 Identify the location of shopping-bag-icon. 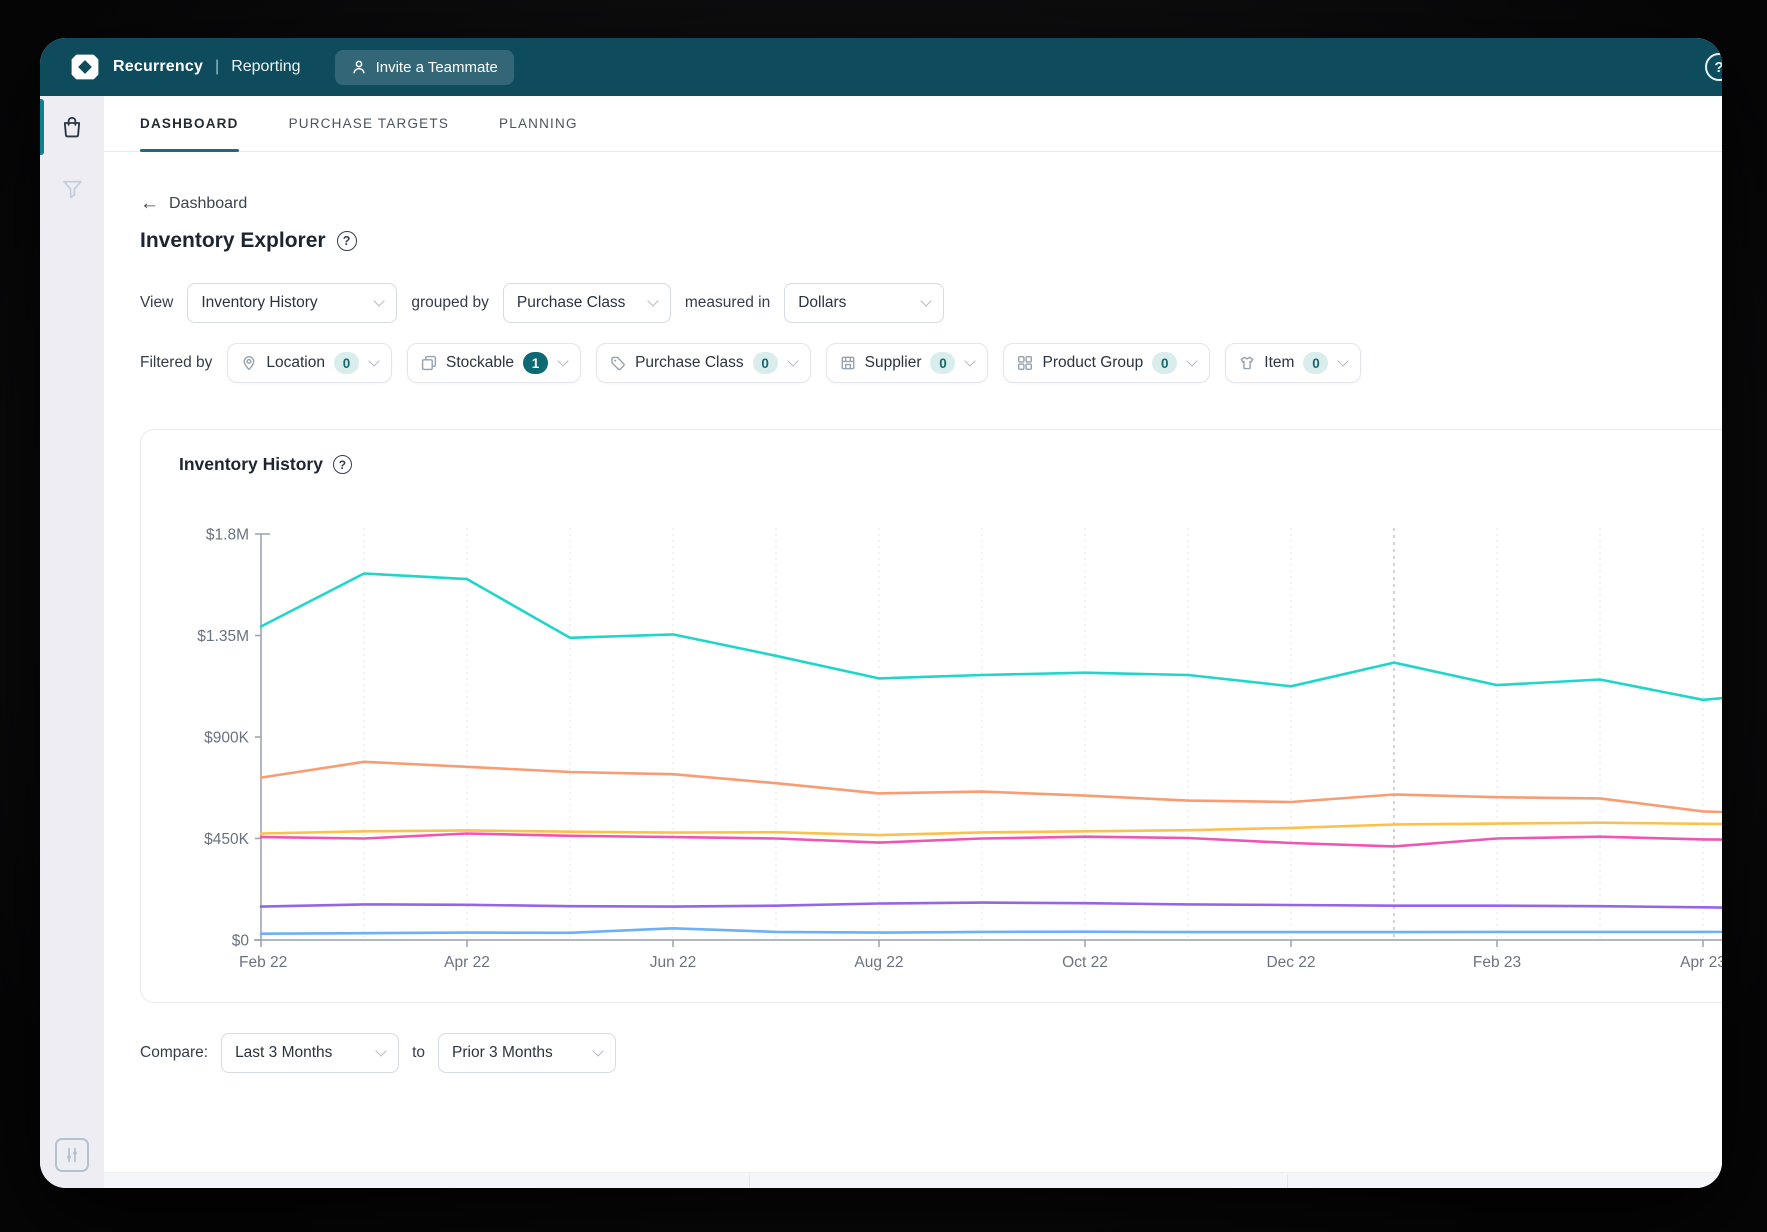
(72, 127).